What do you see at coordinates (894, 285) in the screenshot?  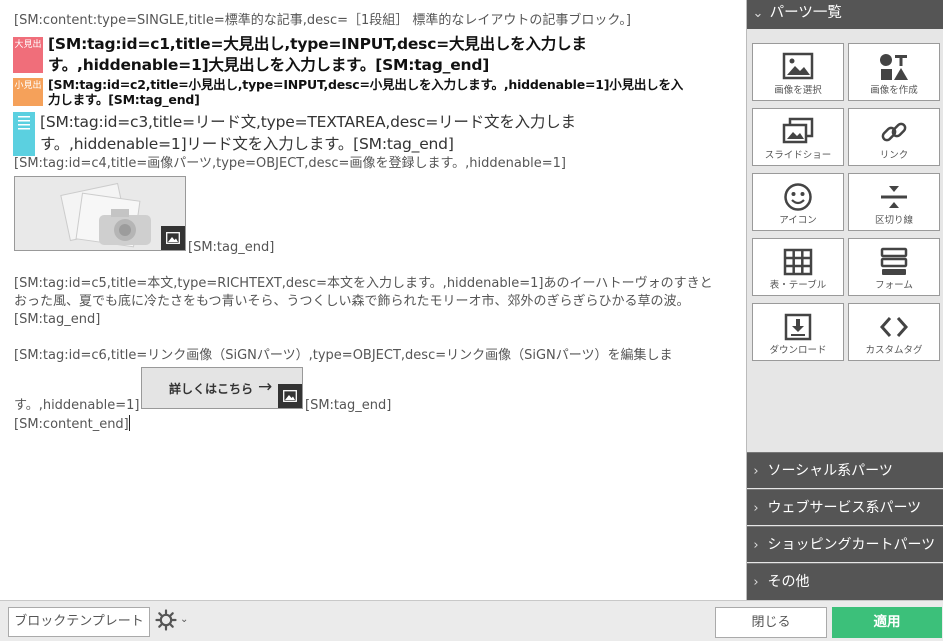 I see `part-label: フォーム` at bounding box center [894, 285].